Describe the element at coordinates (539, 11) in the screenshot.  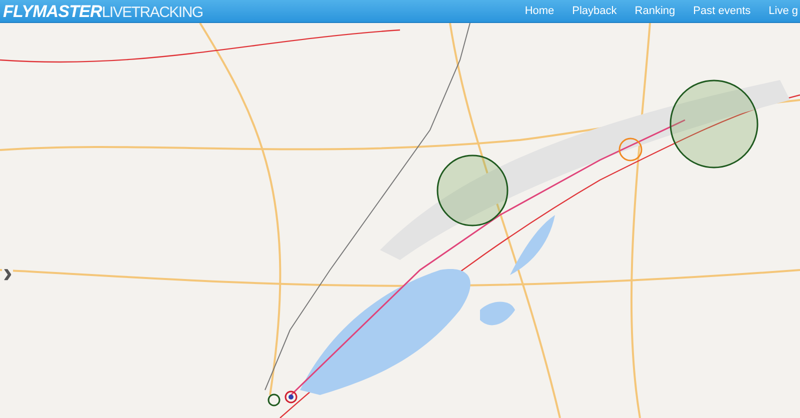
I see `nav-link: Home` at that location.